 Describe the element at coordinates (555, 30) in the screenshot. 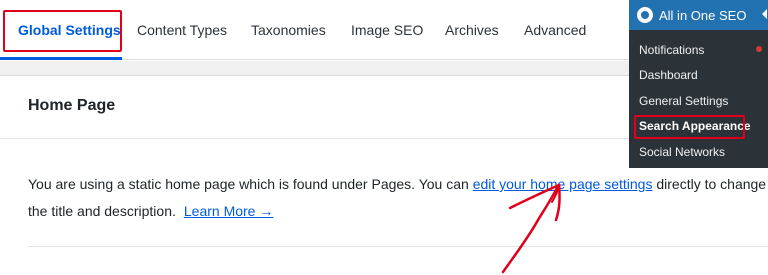

I see `tab-advanced: Advanced` at that location.